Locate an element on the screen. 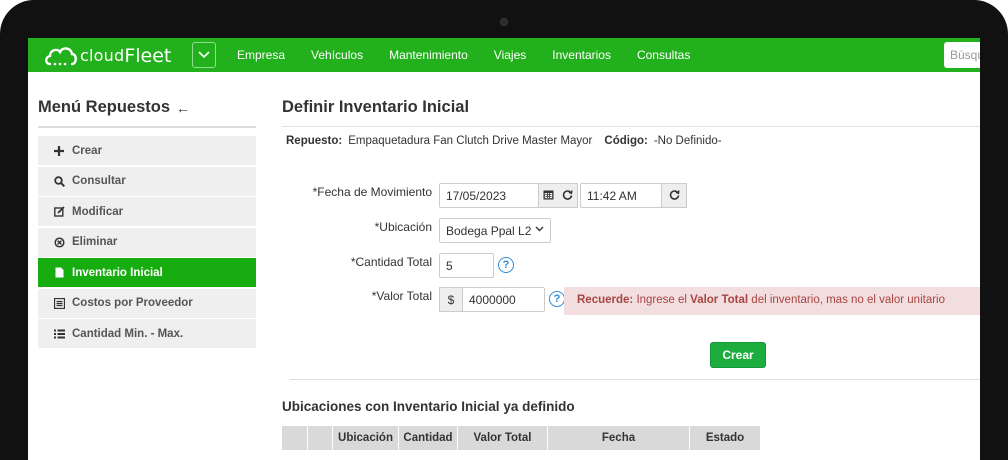 Image resolution: width=1008 pixels, height=460 pixels. camera-dot is located at coordinates (504, 22).